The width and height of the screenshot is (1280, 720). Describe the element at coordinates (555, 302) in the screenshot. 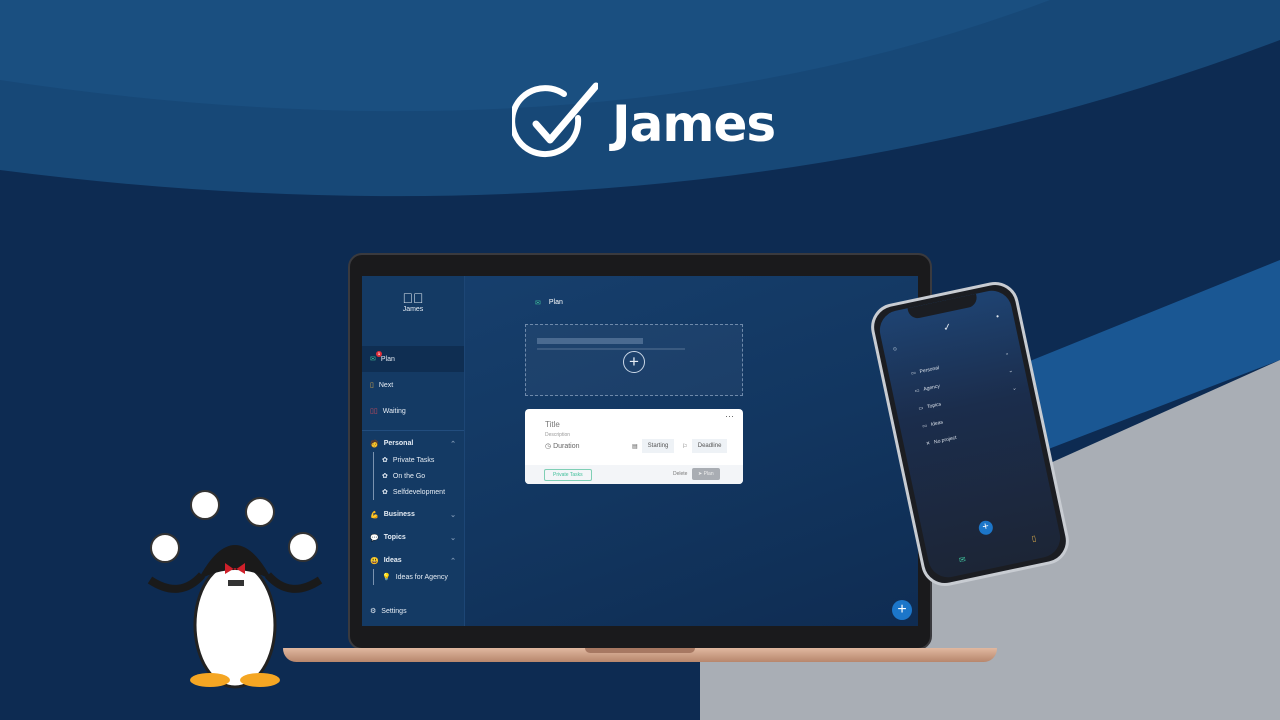

I see `page-title: Plan` at that location.